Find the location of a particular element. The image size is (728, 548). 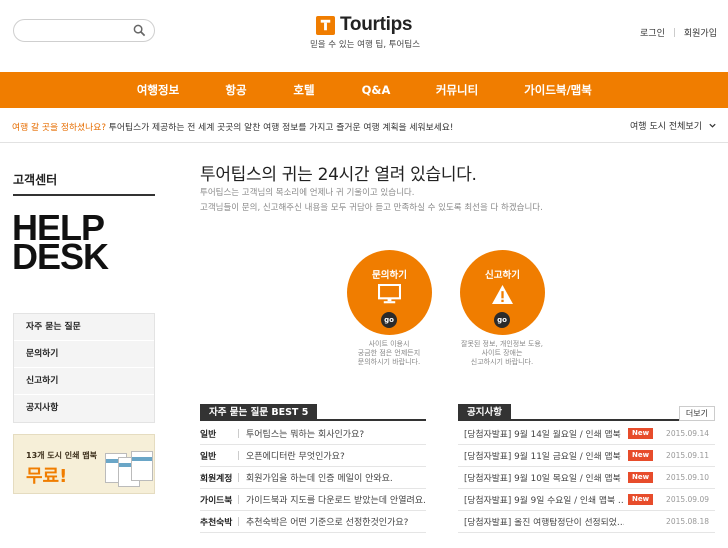

sidebar-item-report: 신고하기 is located at coordinates (84, 381).